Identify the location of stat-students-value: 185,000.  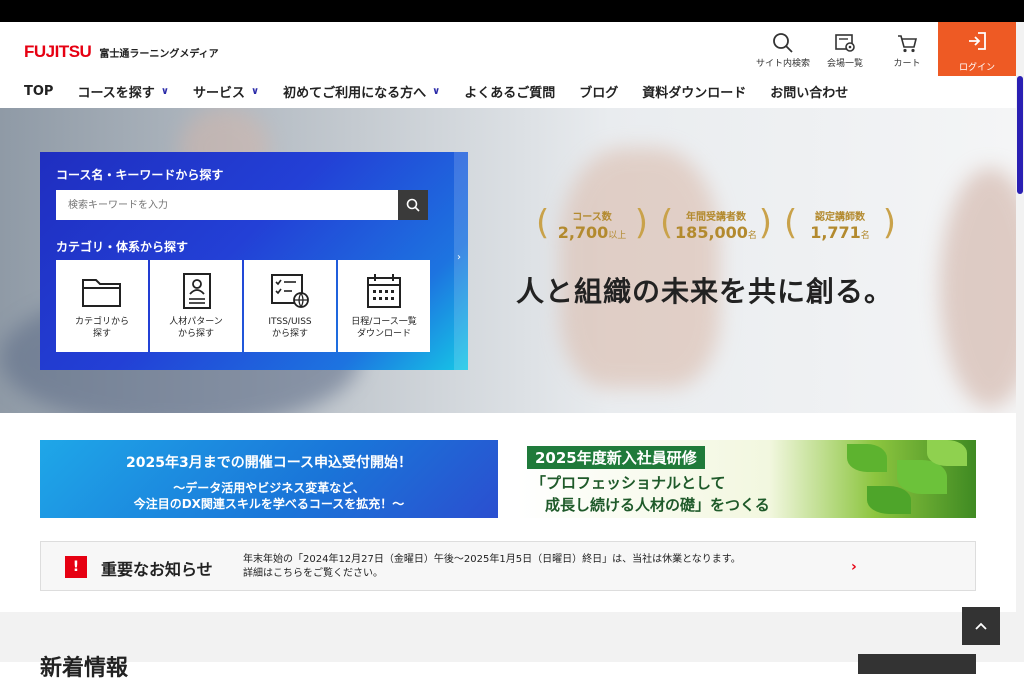
(711, 232).